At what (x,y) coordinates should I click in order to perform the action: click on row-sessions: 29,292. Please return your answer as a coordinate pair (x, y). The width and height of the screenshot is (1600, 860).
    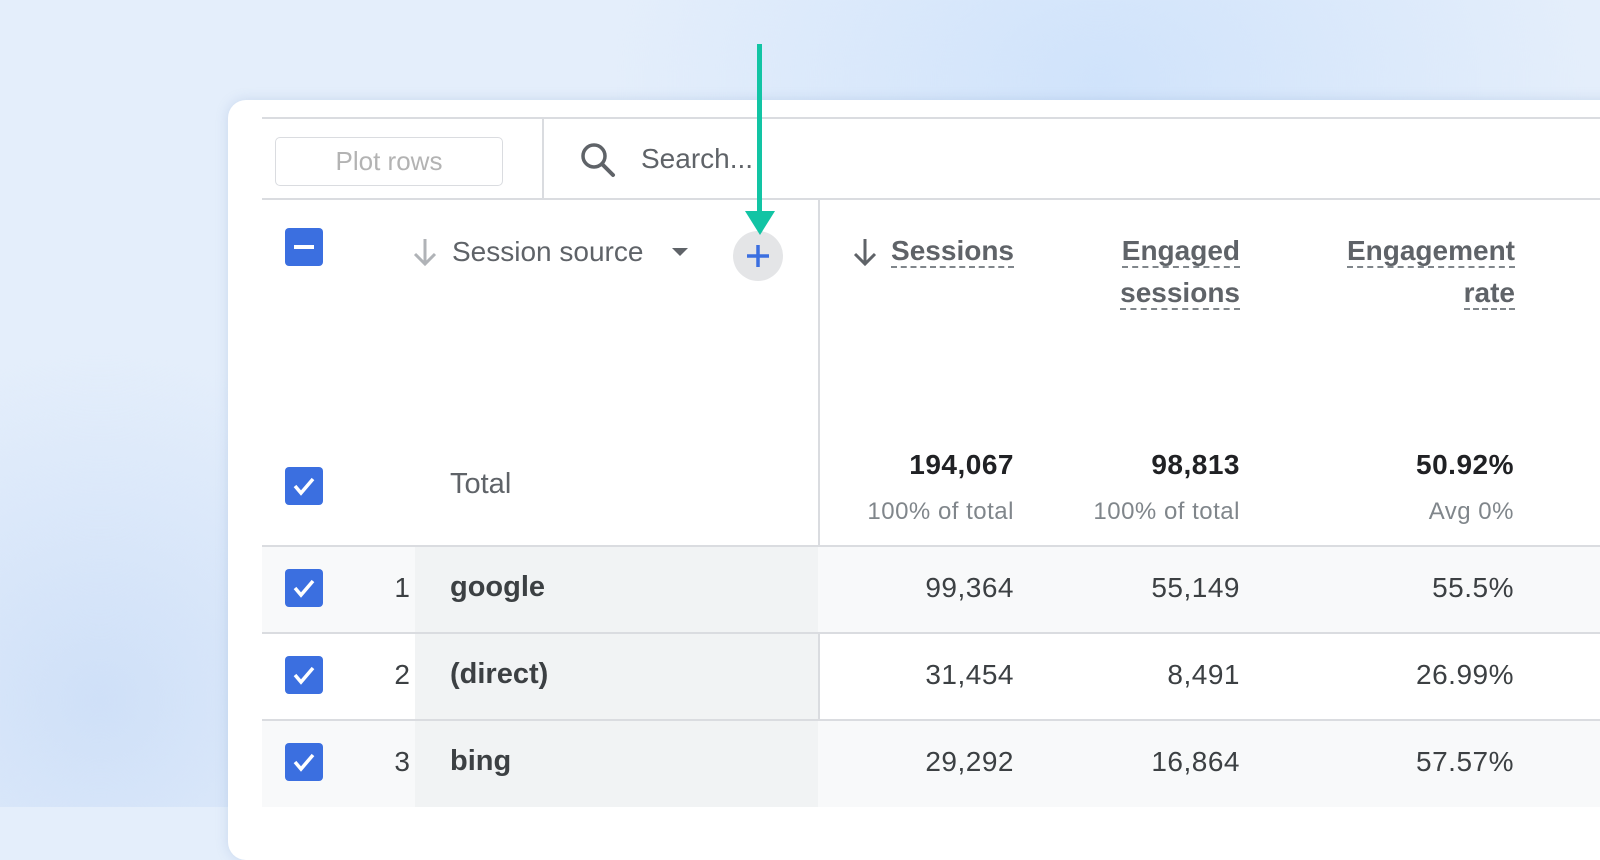
    Looking at the image, I should click on (969, 761).